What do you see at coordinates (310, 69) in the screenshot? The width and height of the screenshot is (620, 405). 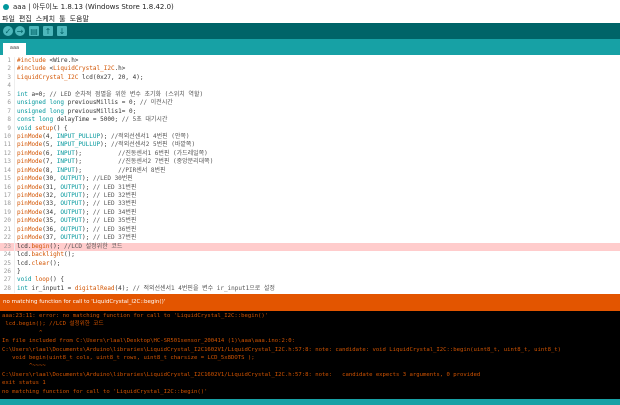 I see `code-line: 2 #include <LiquidCrystal_I2C.h>` at bounding box center [310, 69].